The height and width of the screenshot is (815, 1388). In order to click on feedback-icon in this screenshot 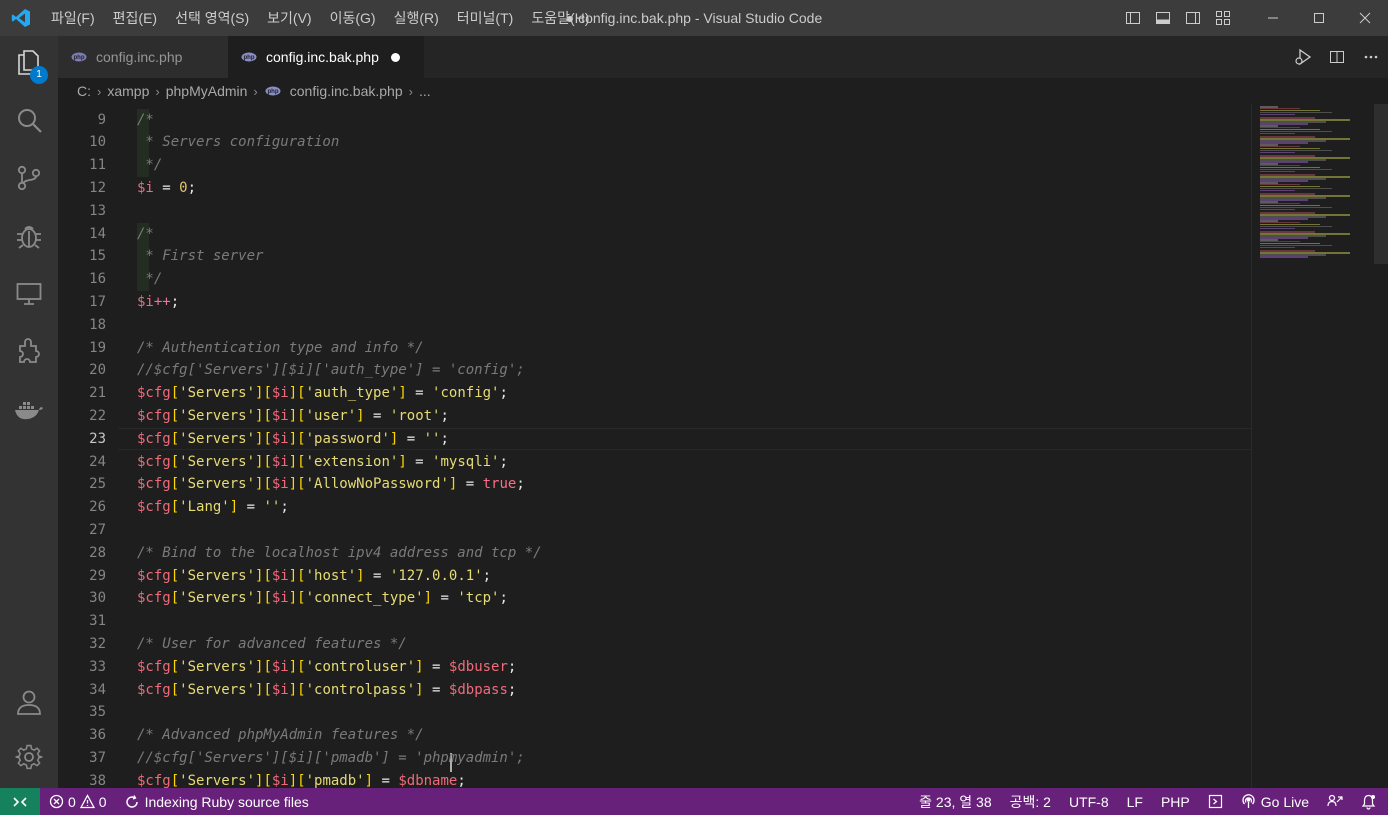, I will do `click(1215, 801)`.